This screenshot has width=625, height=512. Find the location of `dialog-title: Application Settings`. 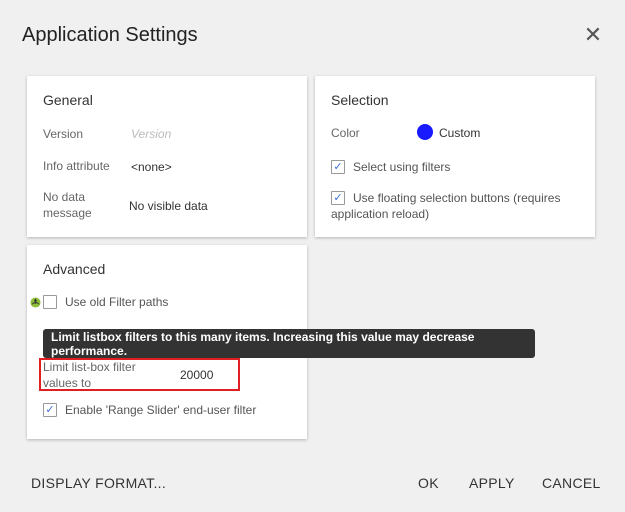

dialog-title: Application Settings is located at coordinates (110, 35).